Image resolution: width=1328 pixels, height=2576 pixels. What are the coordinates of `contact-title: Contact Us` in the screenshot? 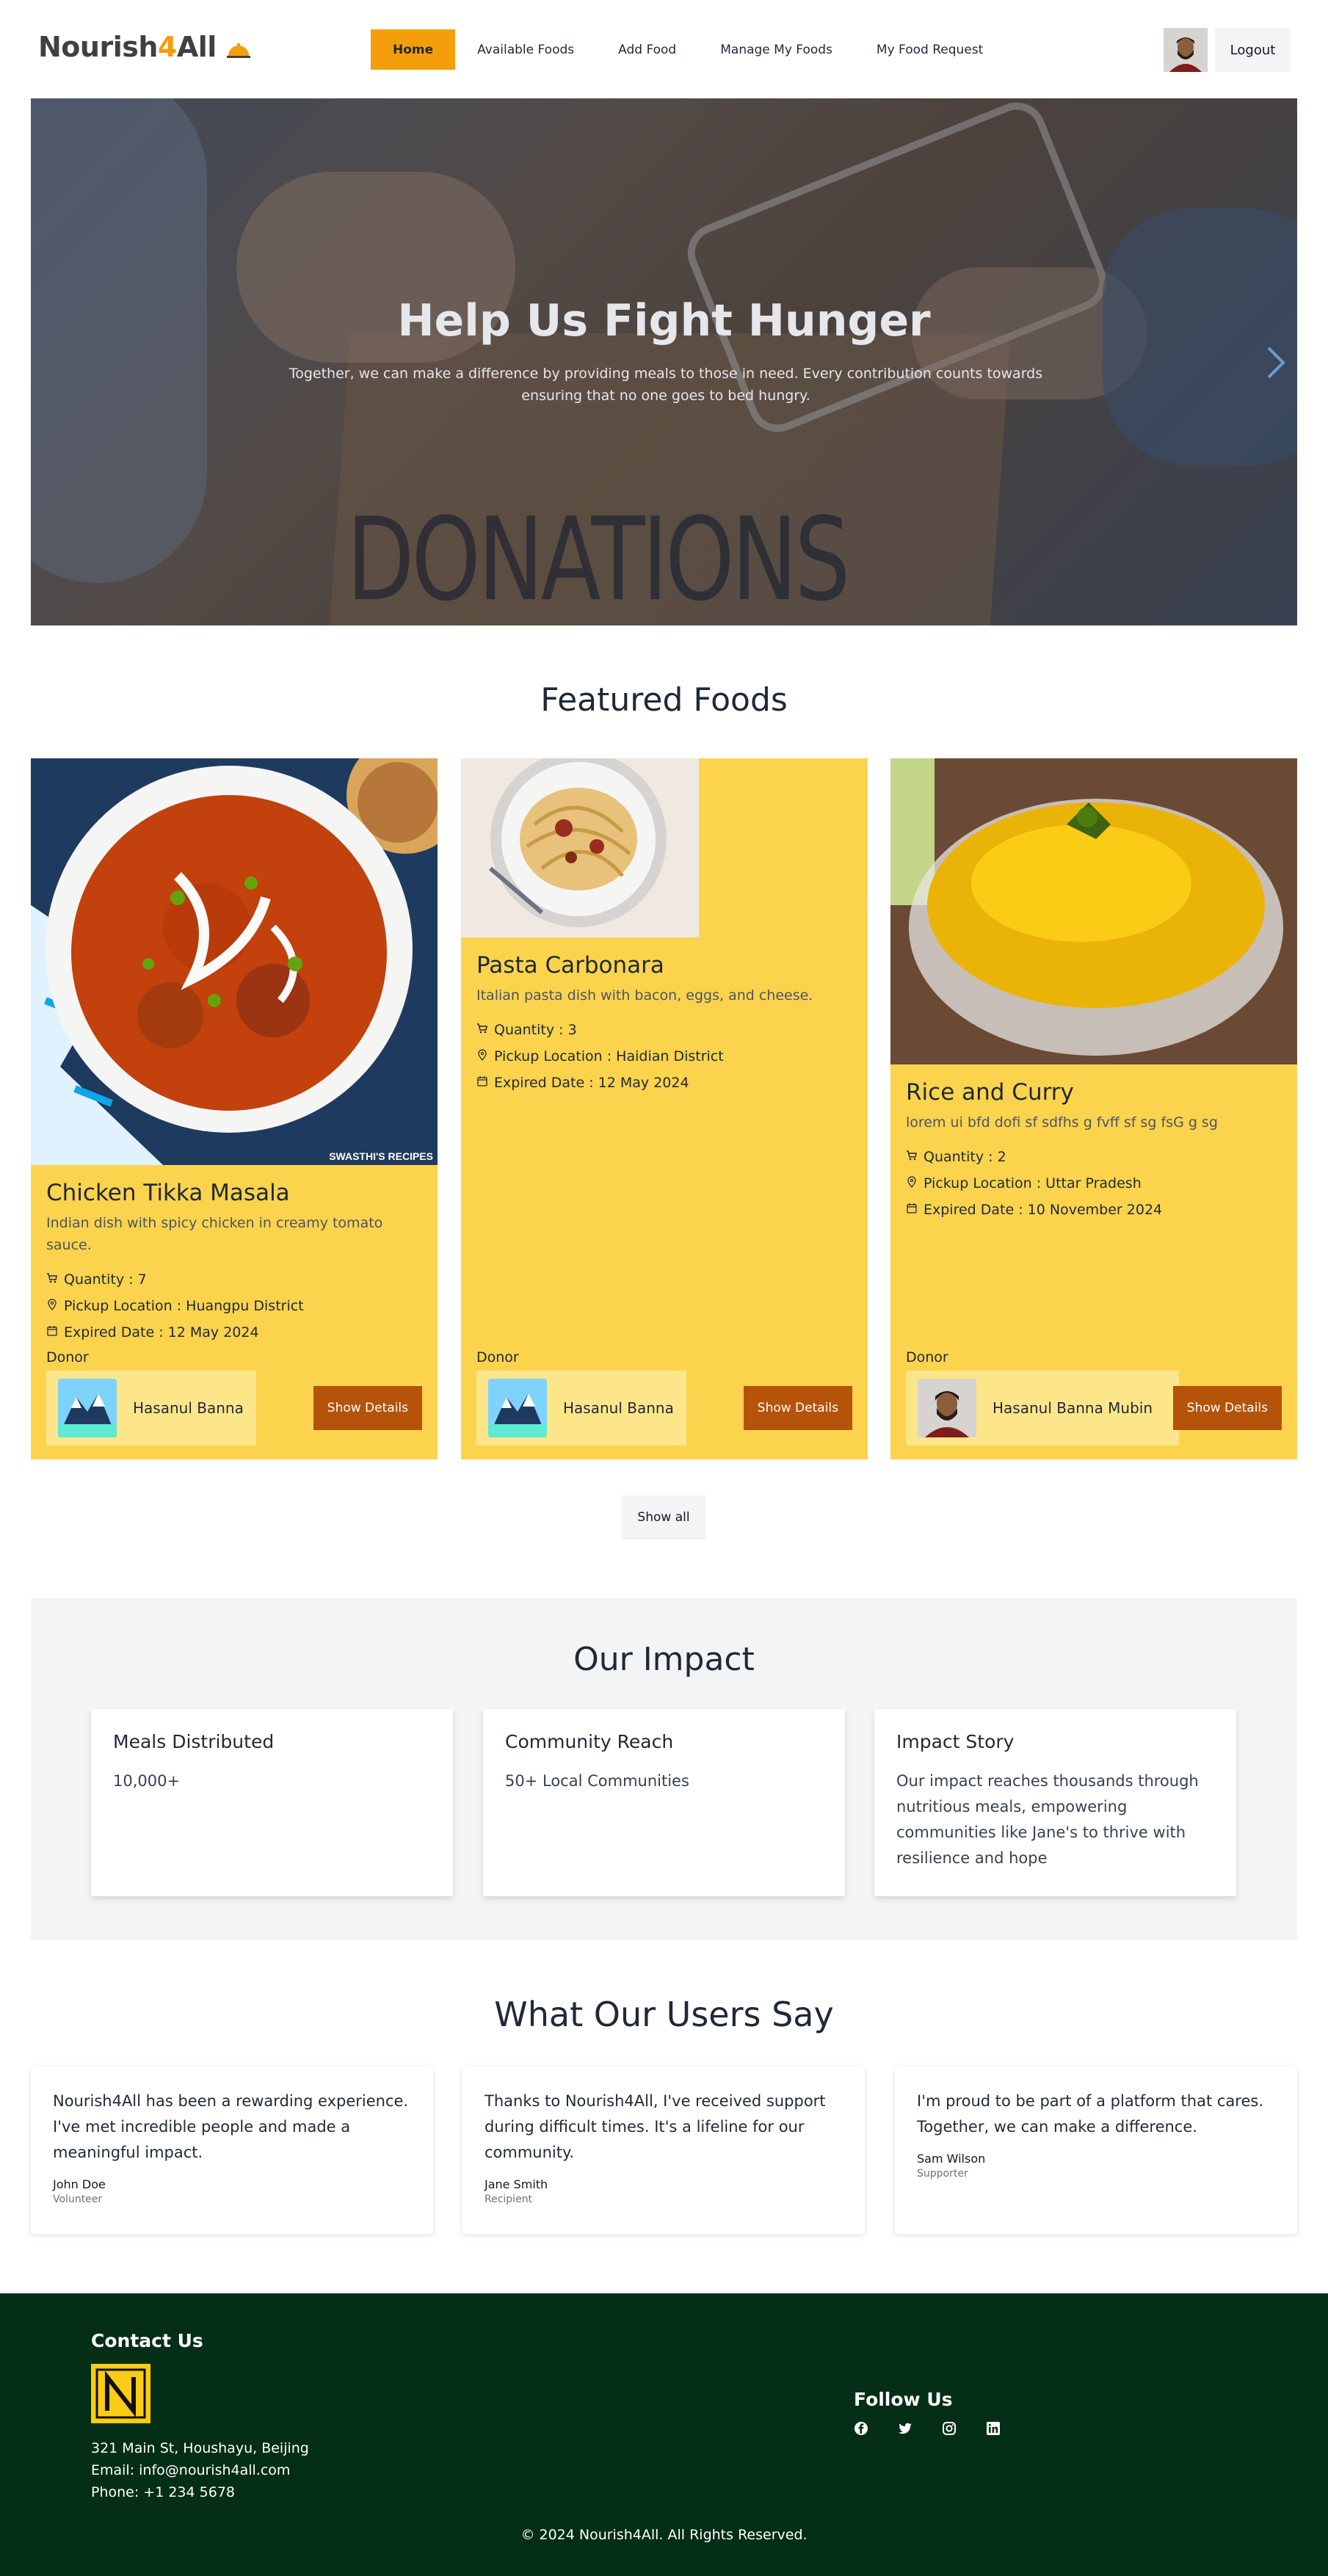 It's located at (147, 2341).